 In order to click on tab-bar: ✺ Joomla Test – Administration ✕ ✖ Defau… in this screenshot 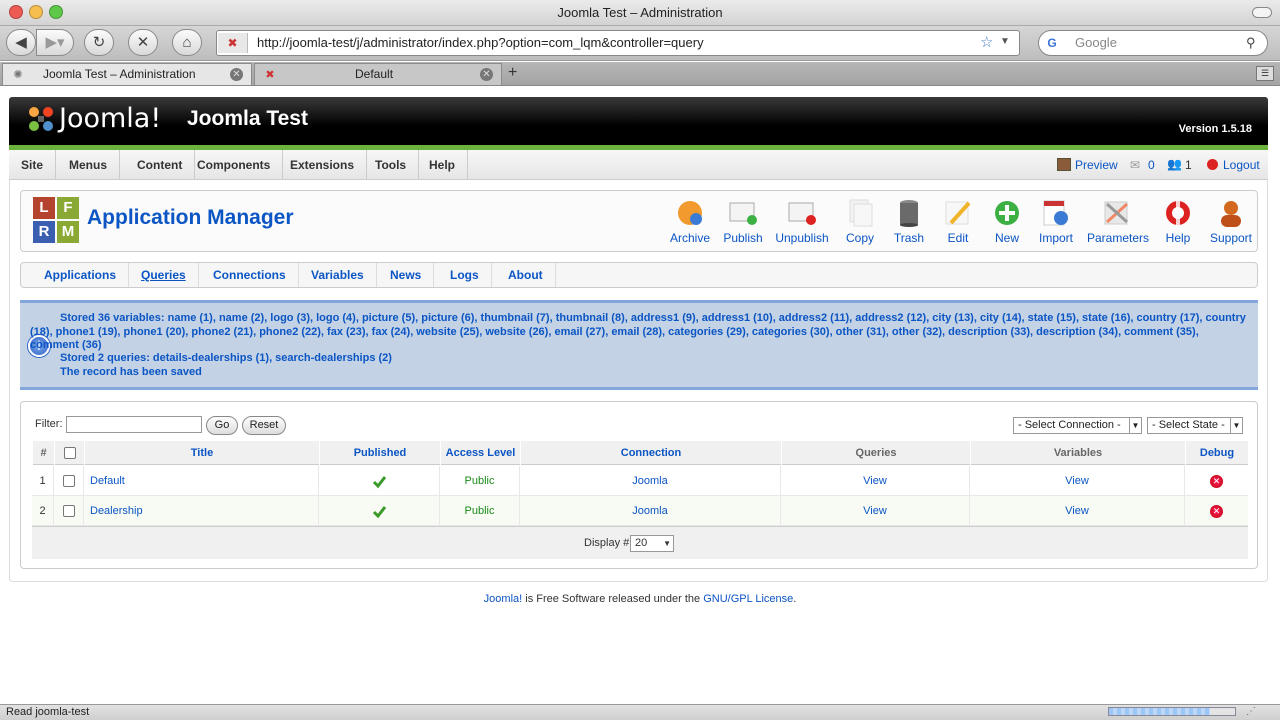, I will do `click(640, 74)`.